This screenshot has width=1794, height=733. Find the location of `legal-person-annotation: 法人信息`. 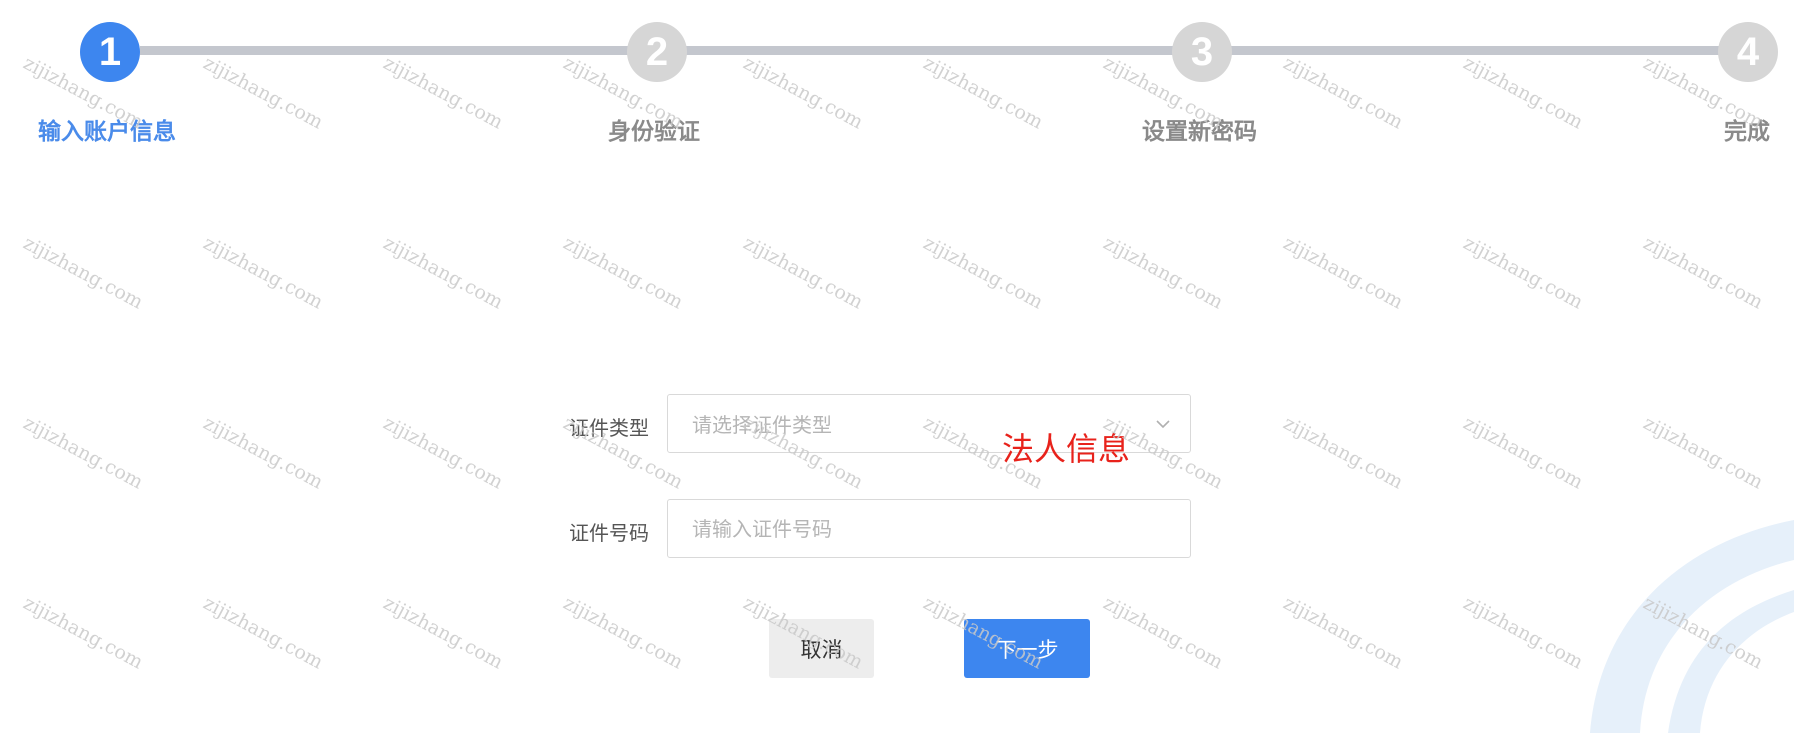

legal-person-annotation: 法人信息 is located at coordinates (1066, 449).